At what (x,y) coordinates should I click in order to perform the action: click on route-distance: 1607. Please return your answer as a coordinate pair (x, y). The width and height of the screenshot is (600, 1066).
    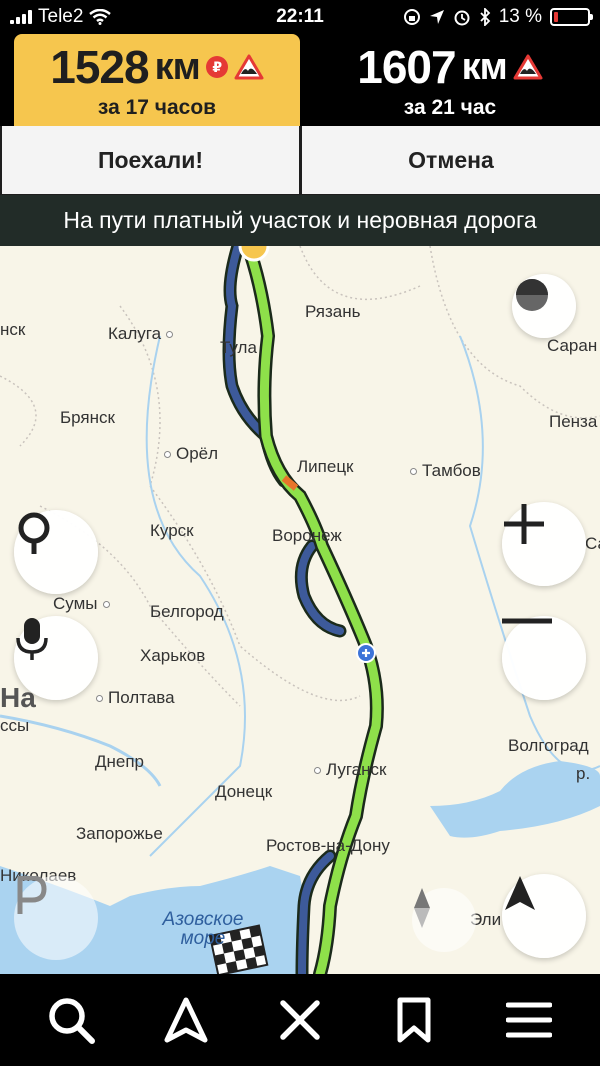
    Looking at the image, I should click on (406, 67).